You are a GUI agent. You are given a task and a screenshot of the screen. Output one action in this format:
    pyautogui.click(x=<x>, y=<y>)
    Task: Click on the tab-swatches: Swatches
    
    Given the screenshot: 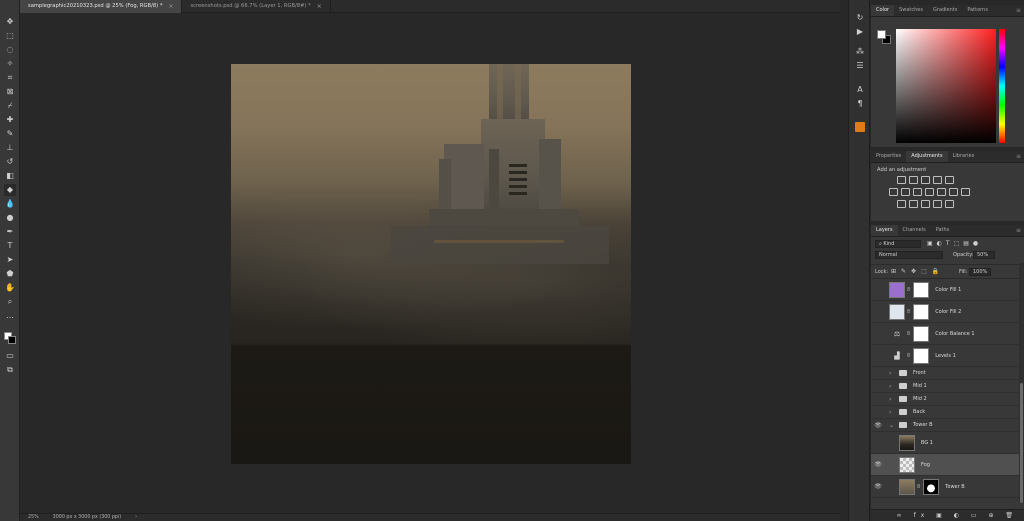 What is the action you would take?
    pyautogui.click(x=911, y=10)
    